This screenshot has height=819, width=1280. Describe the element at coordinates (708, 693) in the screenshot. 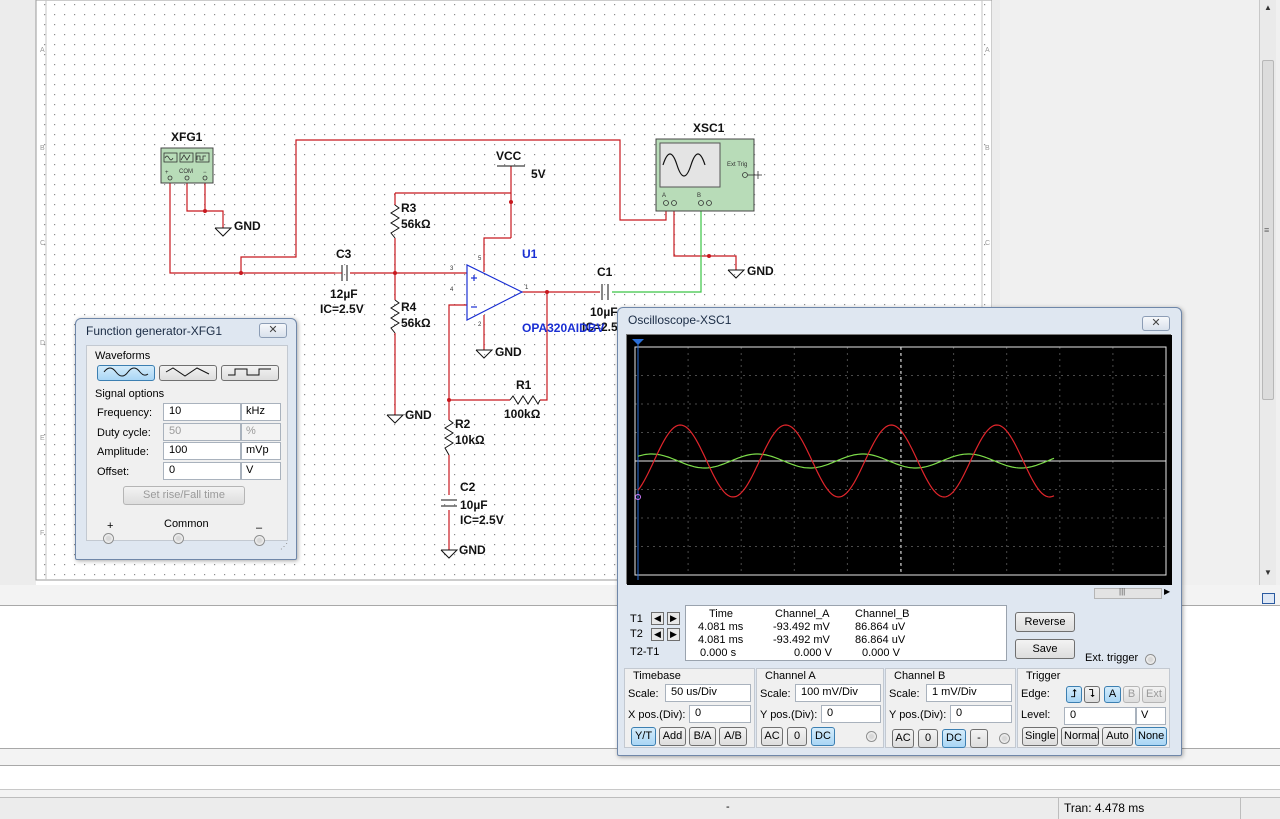

I see `timebase-scale-field: 50 us/Div` at that location.